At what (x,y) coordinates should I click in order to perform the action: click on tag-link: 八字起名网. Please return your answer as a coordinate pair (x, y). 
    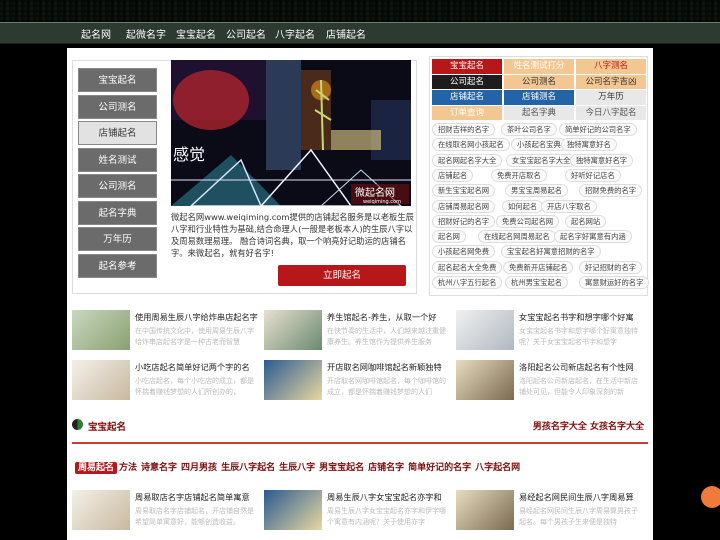
    Looking at the image, I should click on (497, 468).